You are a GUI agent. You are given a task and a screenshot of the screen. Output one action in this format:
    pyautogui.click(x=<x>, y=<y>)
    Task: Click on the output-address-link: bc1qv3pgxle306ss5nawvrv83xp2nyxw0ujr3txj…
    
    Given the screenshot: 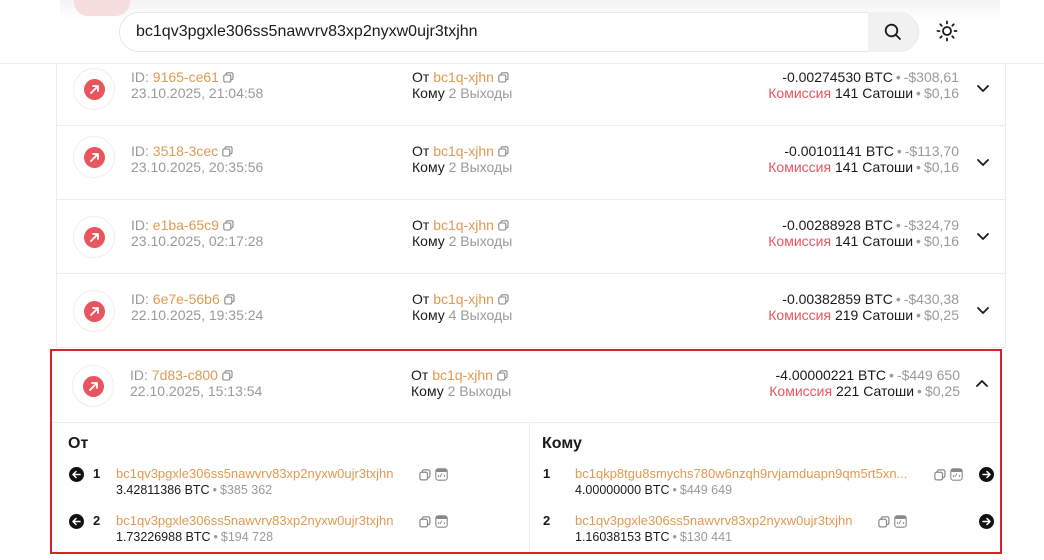 What is the action you would take?
    pyautogui.click(x=714, y=520)
    